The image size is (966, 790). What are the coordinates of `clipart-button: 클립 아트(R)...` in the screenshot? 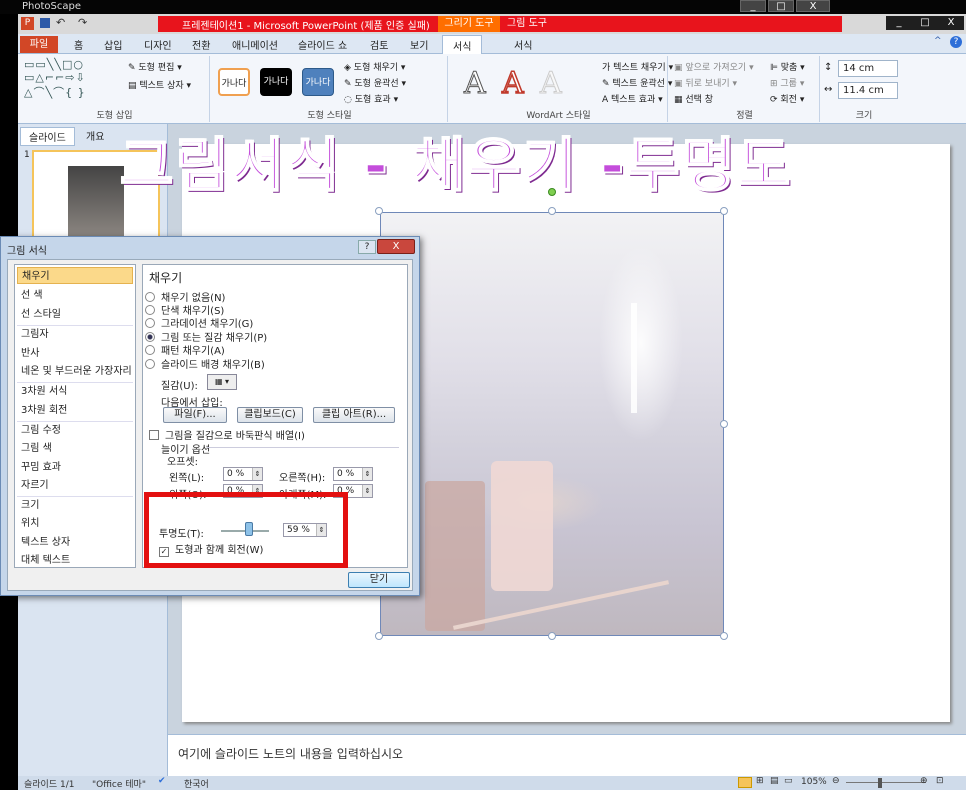 It's located at (354, 415).